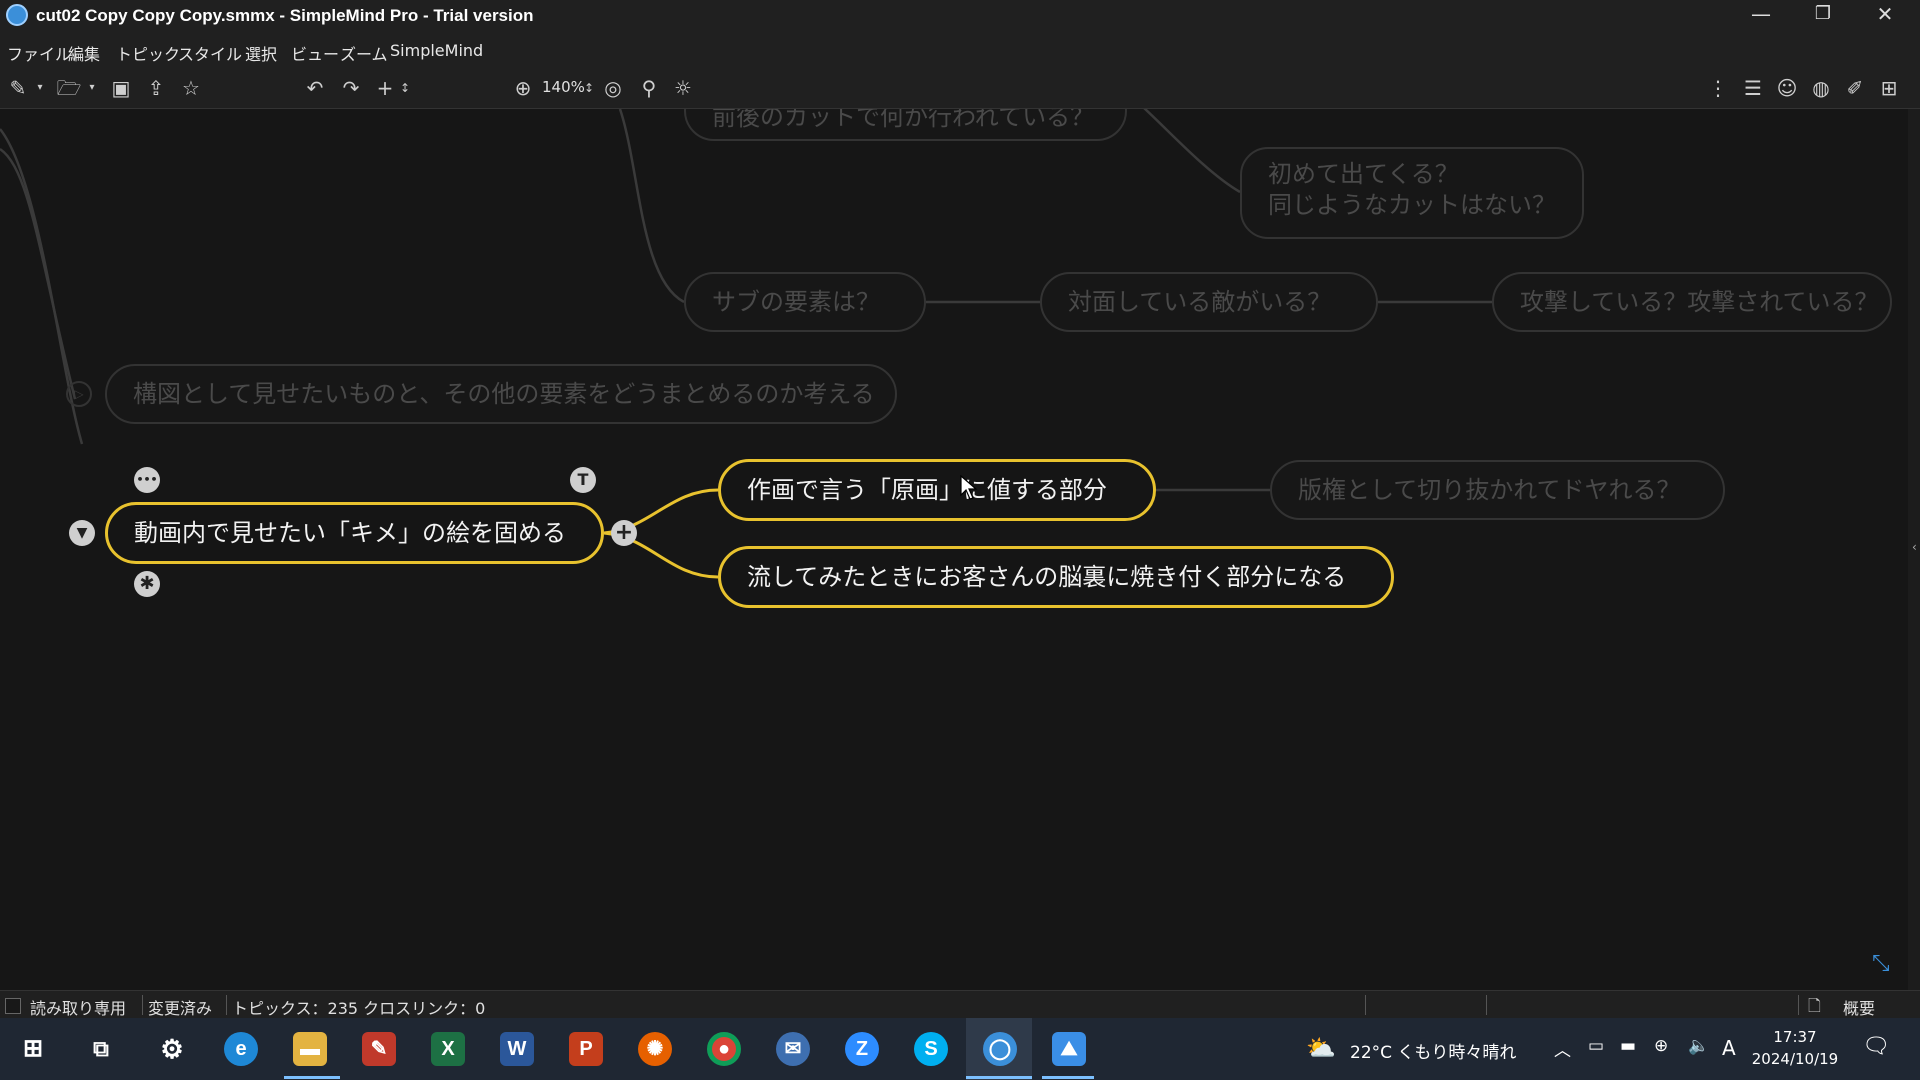 This screenshot has width=1920, height=1080. What do you see at coordinates (1562, 1048) in the screenshot?
I see `tray-expand-icon: ︿` at bounding box center [1562, 1048].